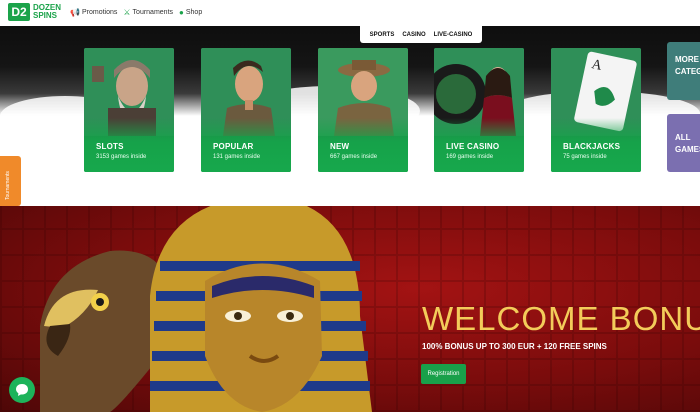 The height and width of the screenshot is (412, 700). What do you see at coordinates (413, 35) in the screenshot?
I see `tab-casino: CASINO` at bounding box center [413, 35].